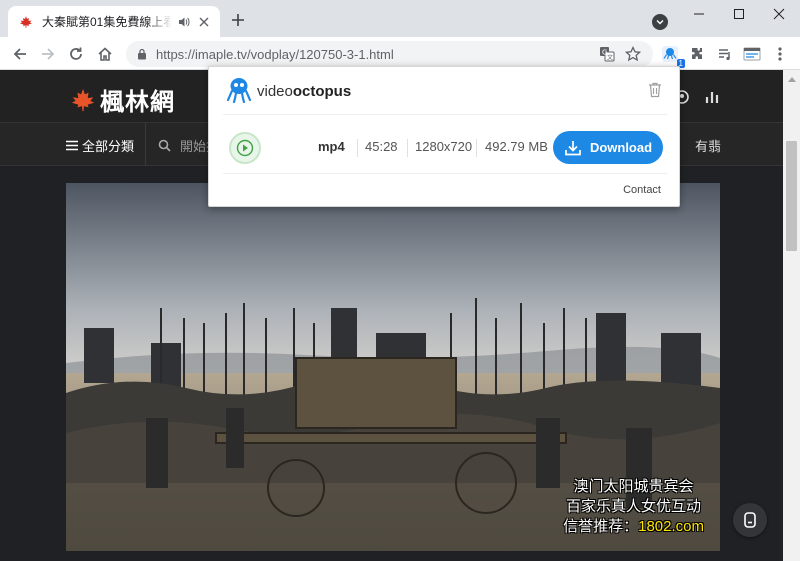  I want to click on close-window-icon, so click(779, 14).